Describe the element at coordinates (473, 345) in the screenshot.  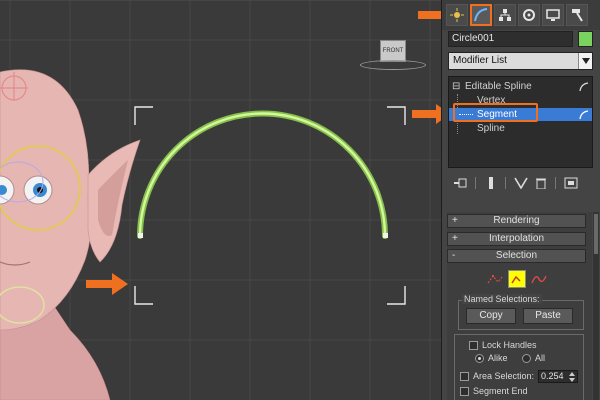
I see `lock-handles-checkbox` at that location.